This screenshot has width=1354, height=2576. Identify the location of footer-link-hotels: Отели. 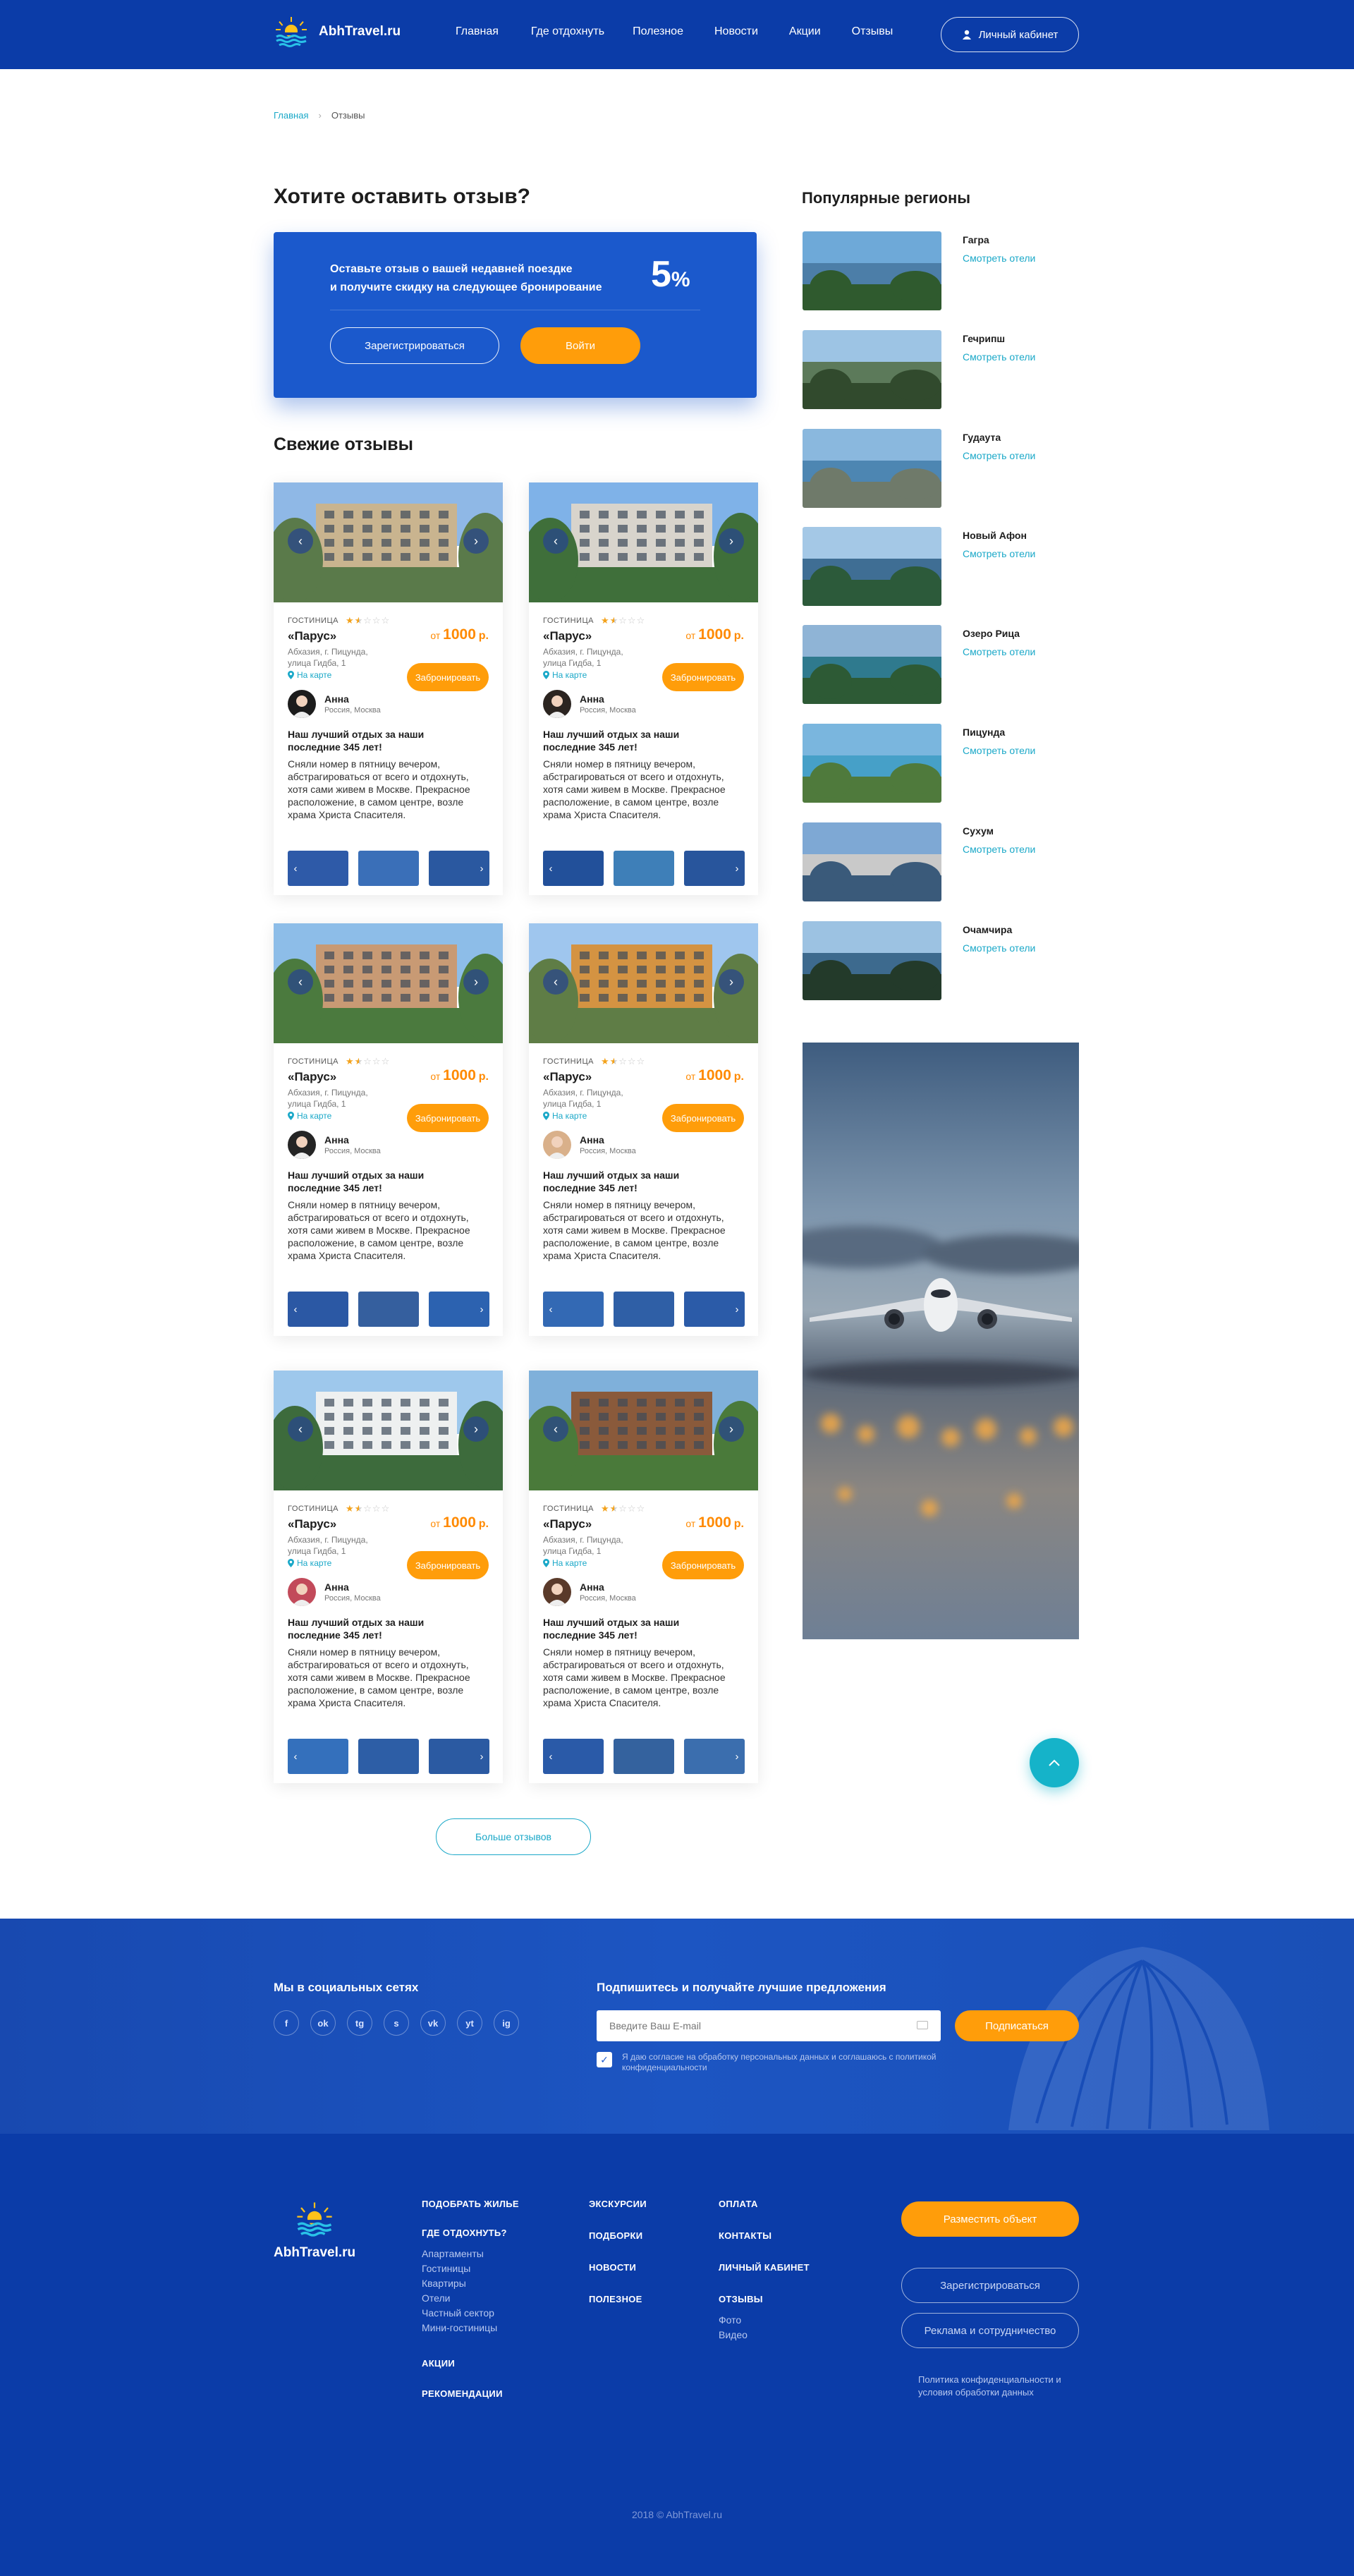
(470, 2298).